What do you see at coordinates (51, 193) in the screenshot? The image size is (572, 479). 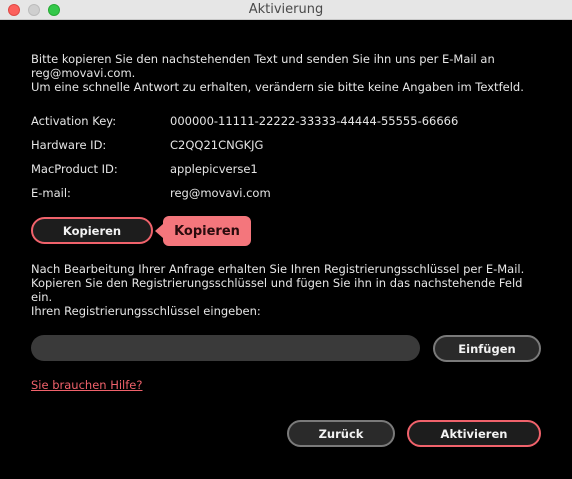 I see `email-label: E-mail:` at bounding box center [51, 193].